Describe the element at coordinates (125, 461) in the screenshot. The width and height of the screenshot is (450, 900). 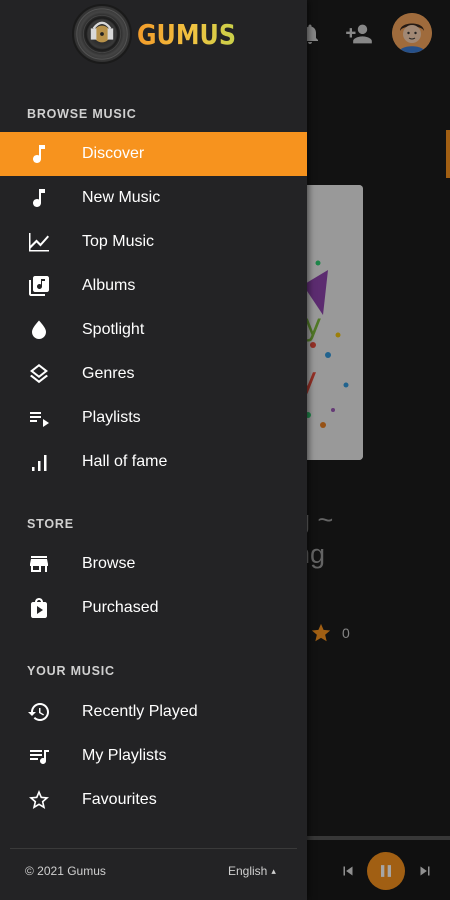
I see `nav-label: Hall of fame` at that location.